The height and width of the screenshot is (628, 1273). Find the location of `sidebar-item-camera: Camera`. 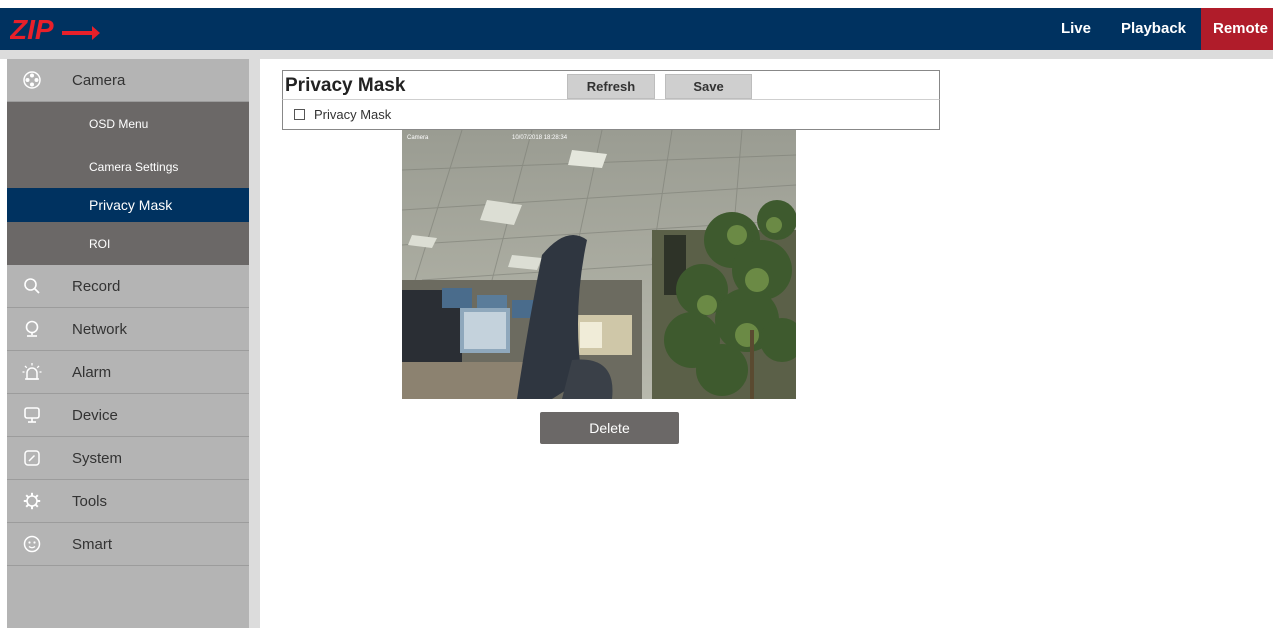

sidebar-item-camera: Camera is located at coordinates (128, 80).